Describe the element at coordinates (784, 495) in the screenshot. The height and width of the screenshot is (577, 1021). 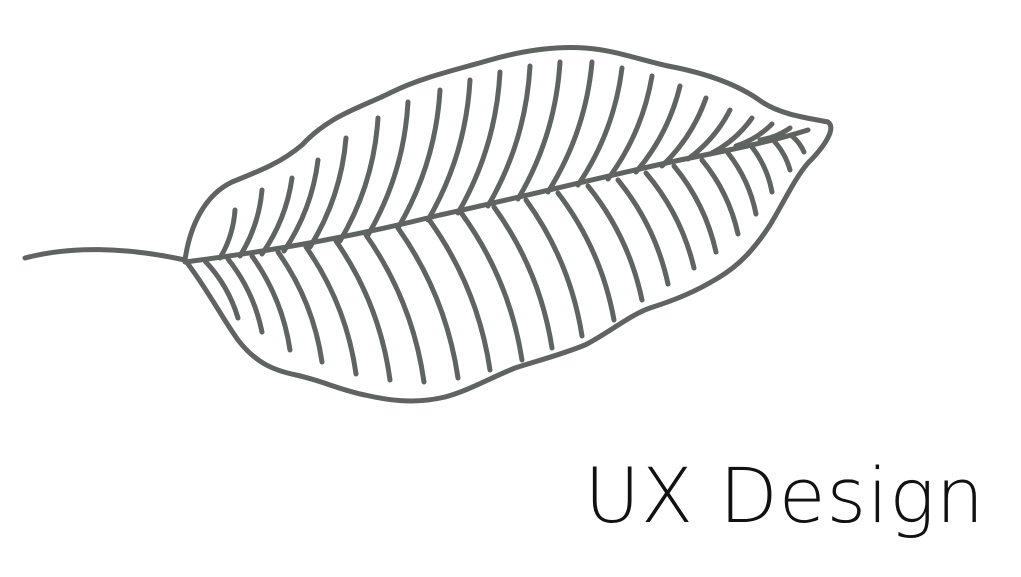
I see `page-title: UX Design` at that location.